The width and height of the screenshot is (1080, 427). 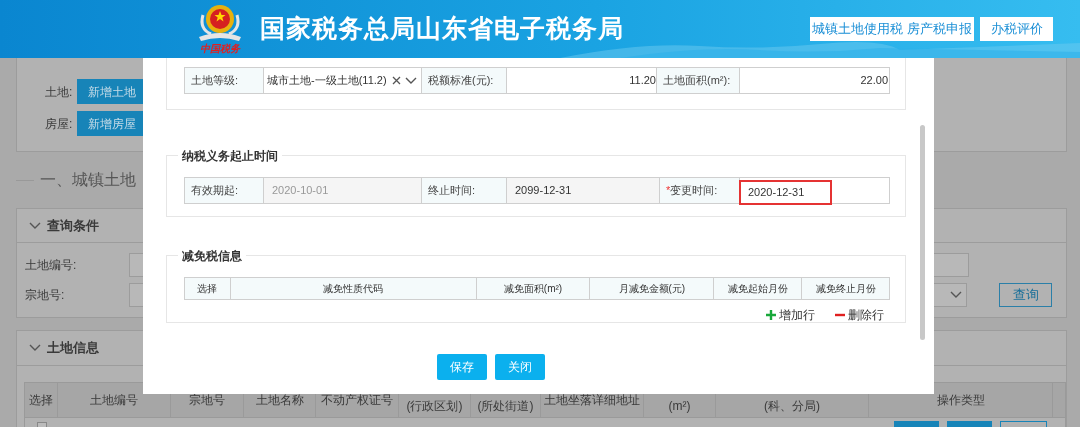 What do you see at coordinates (442, 29) in the screenshot?
I see `site-title: 国家税务总局山东省电子税务局` at bounding box center [442, 29].